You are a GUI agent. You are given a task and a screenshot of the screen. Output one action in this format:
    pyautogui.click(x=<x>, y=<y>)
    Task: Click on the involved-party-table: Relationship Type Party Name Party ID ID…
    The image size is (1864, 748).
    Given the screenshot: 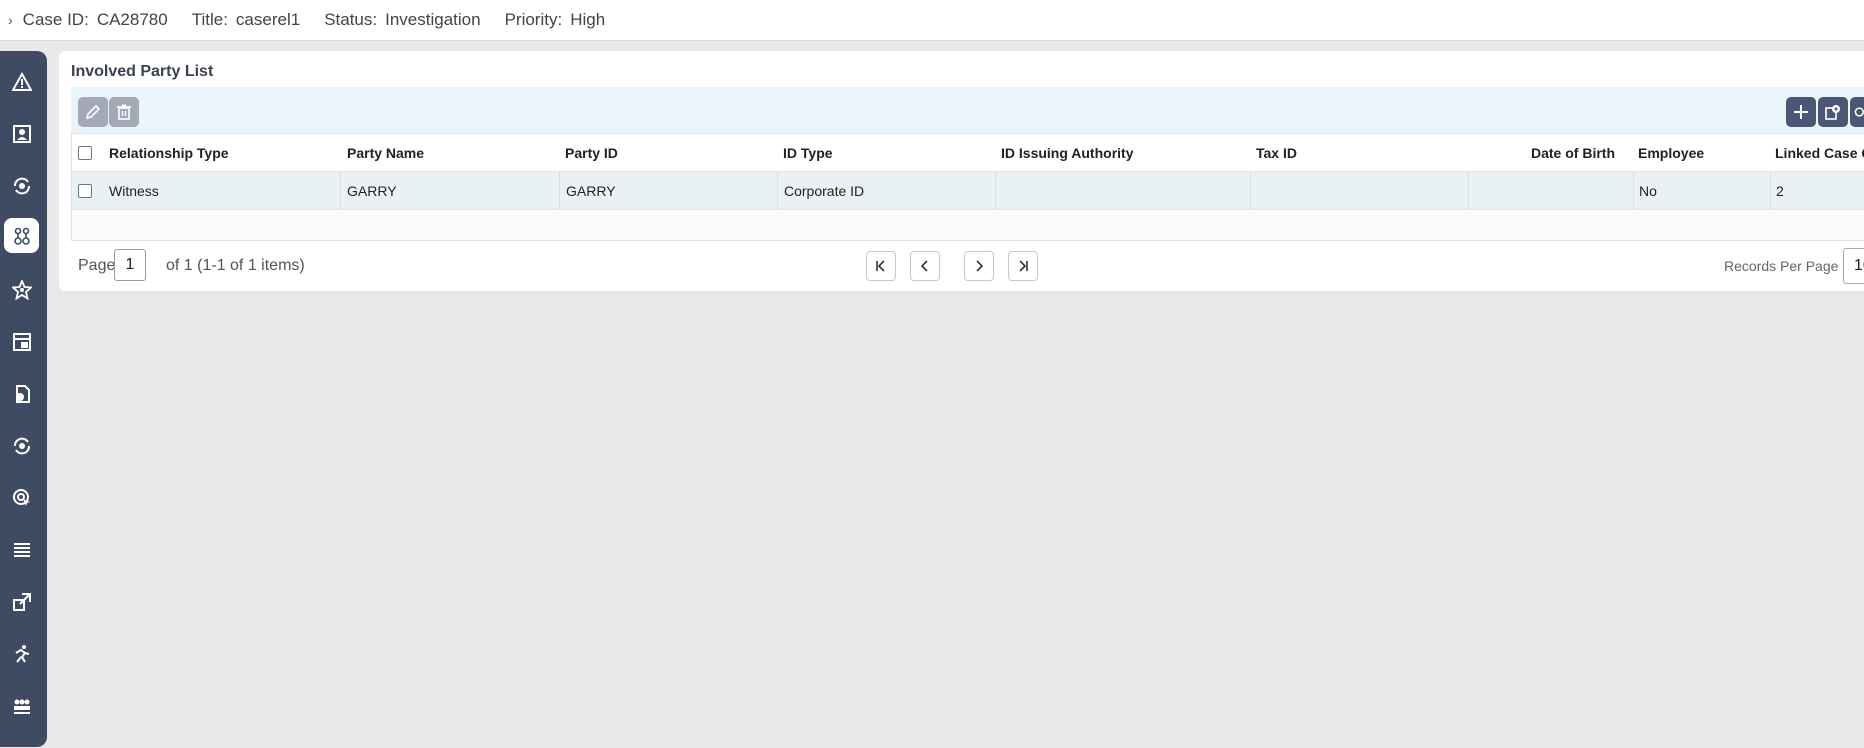 What is the action you would take?
    pyautogui.click(x=967, y=187)
    